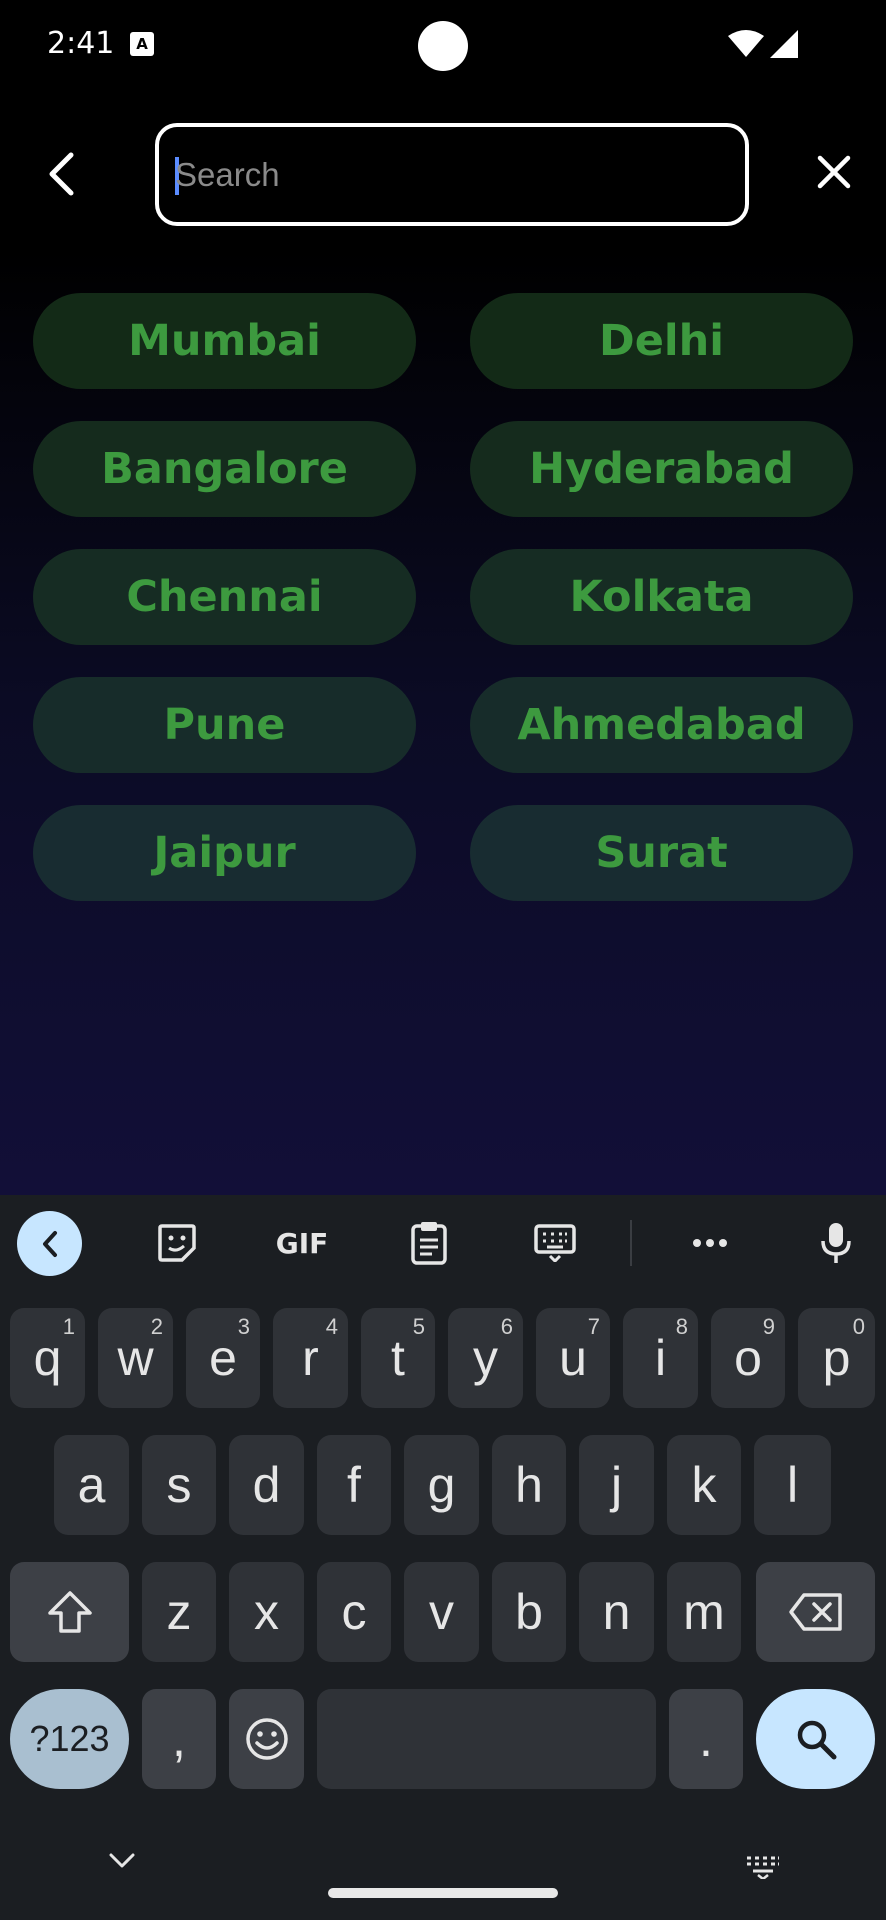 The width and height of the screenshot is (886, 1920). I want to click on search-field, so click(452, 174).